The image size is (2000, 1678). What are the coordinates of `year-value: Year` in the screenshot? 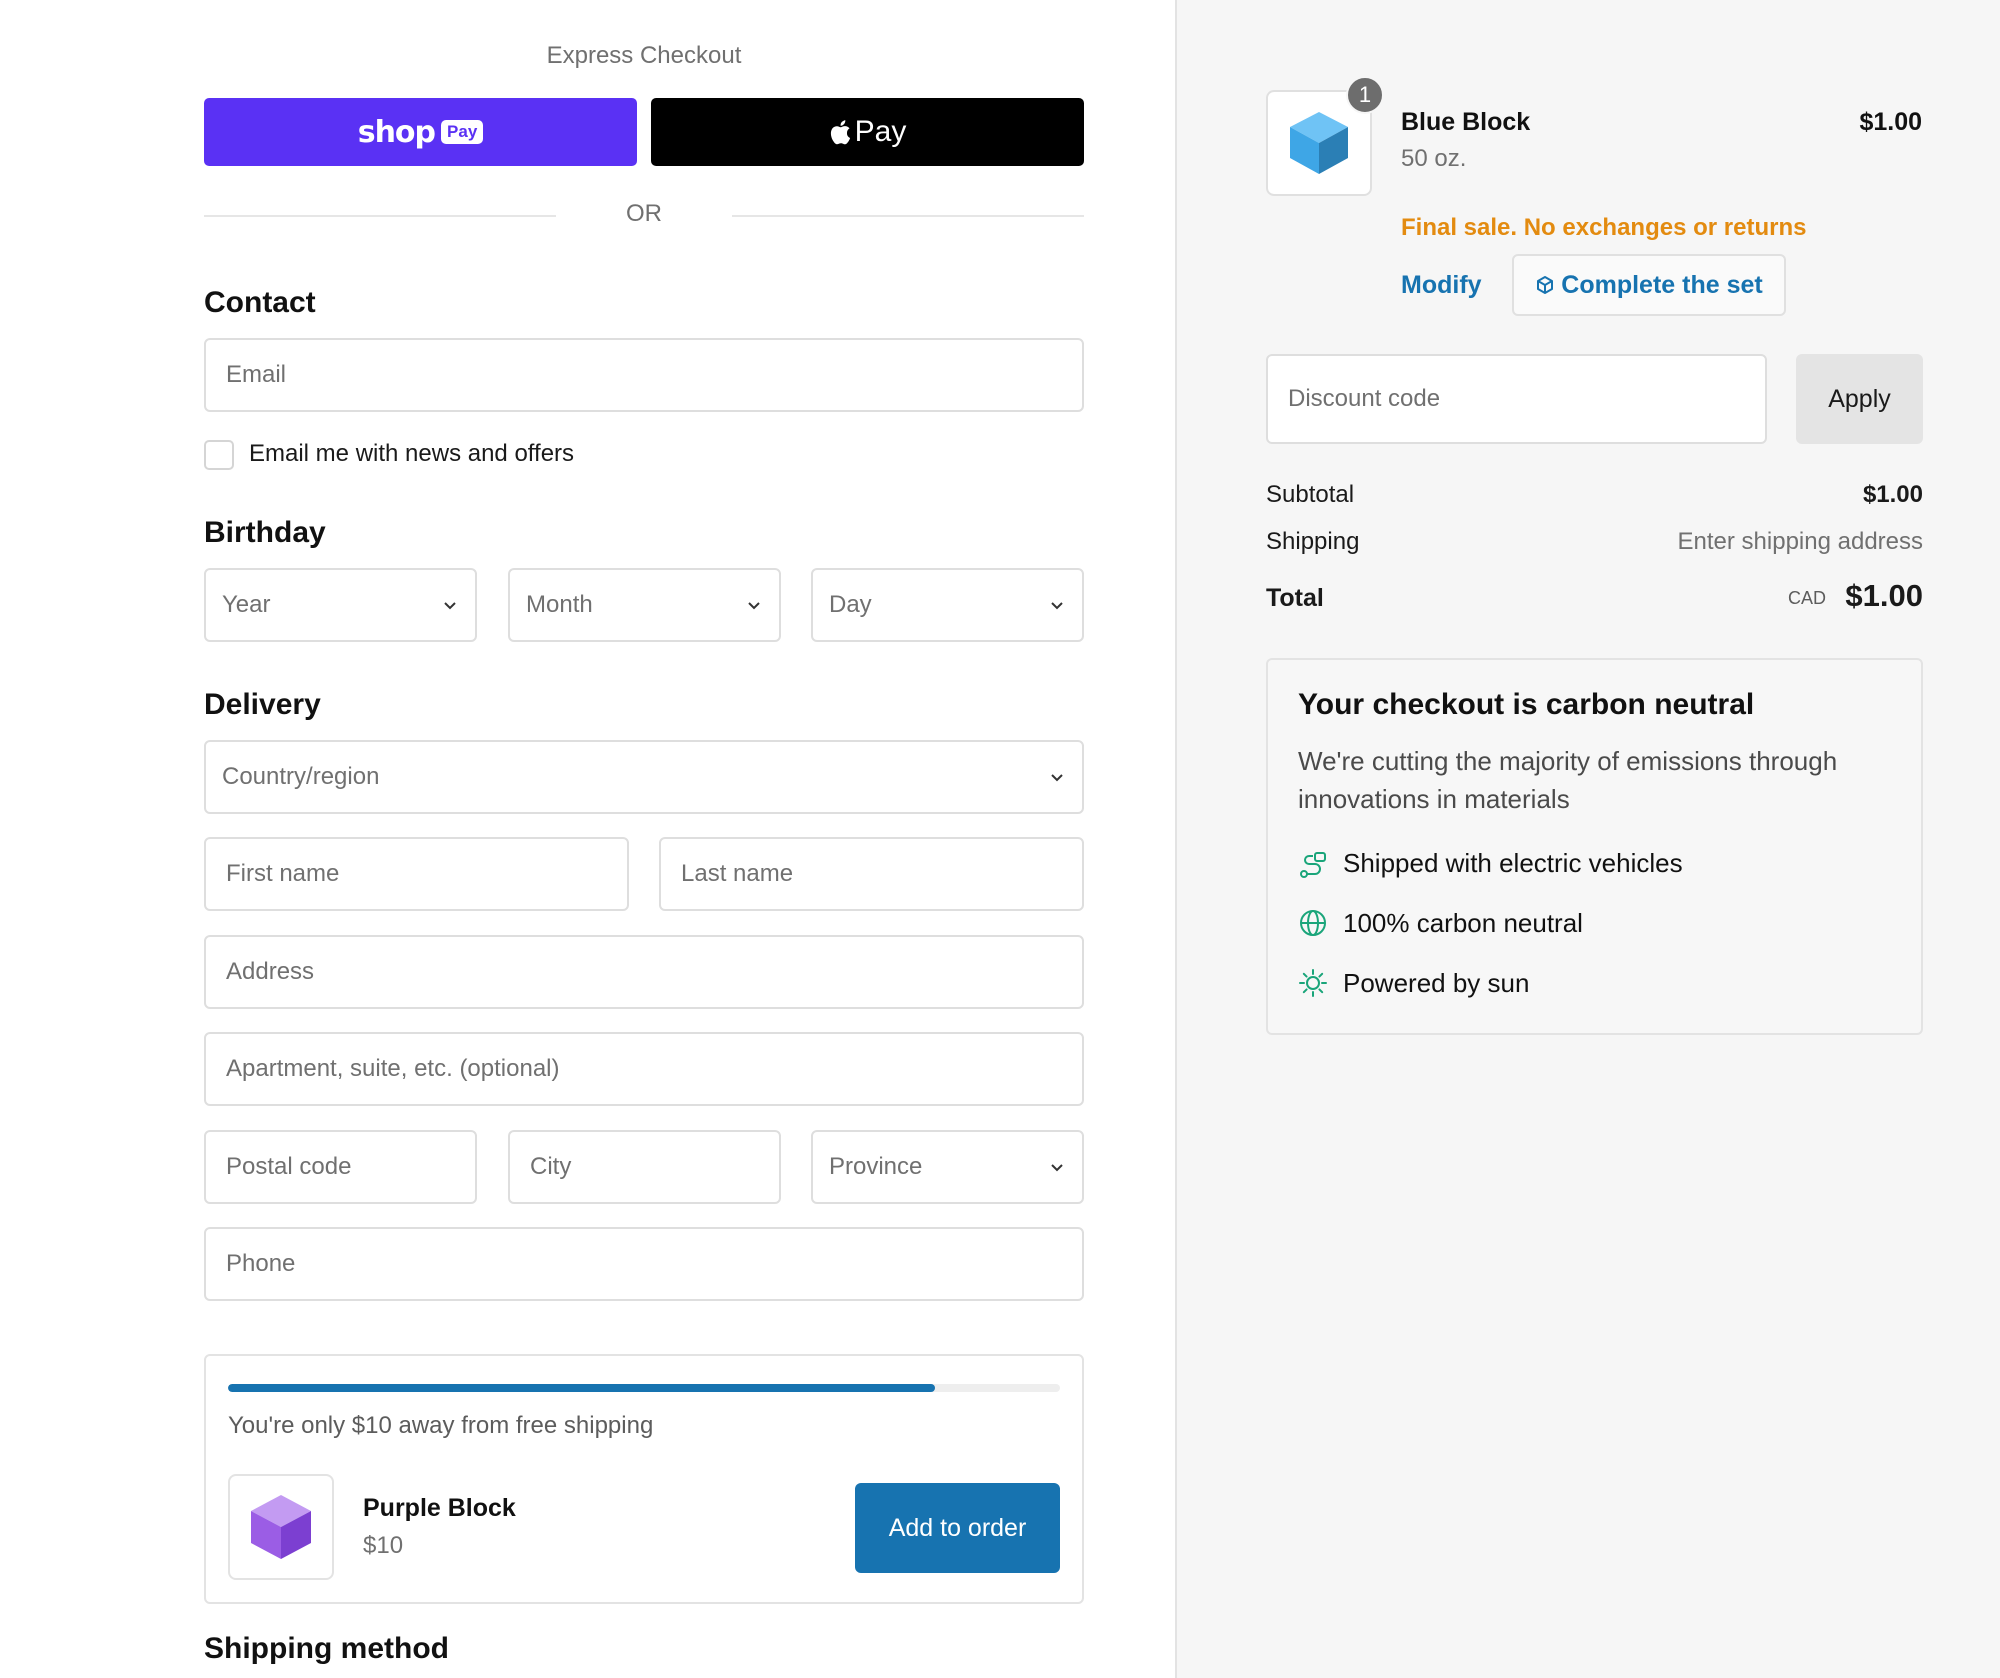 It's located at (246, 604).